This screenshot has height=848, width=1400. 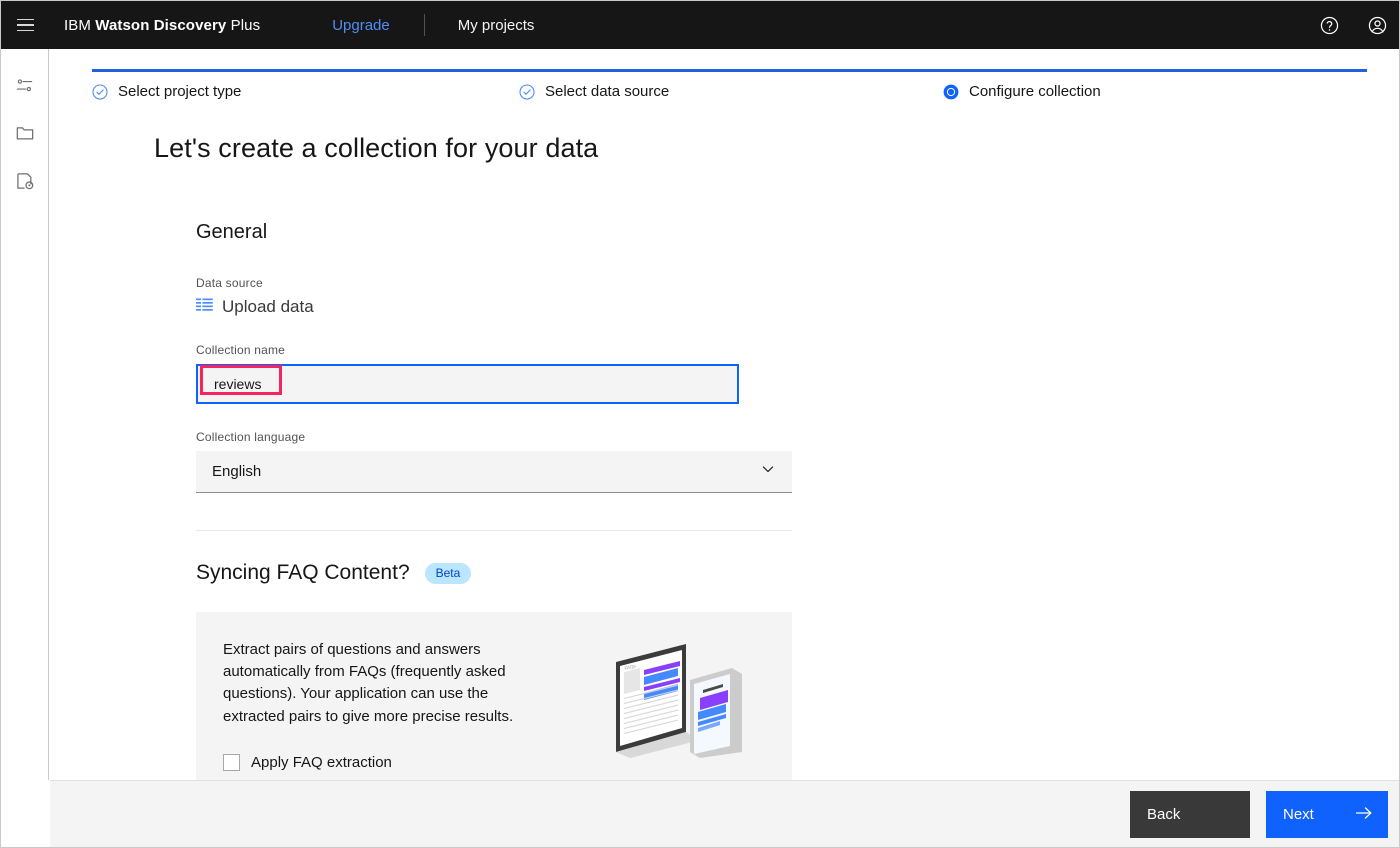 I want to click on nav-my-projects-link: My projects, so click(x=496, y=25).